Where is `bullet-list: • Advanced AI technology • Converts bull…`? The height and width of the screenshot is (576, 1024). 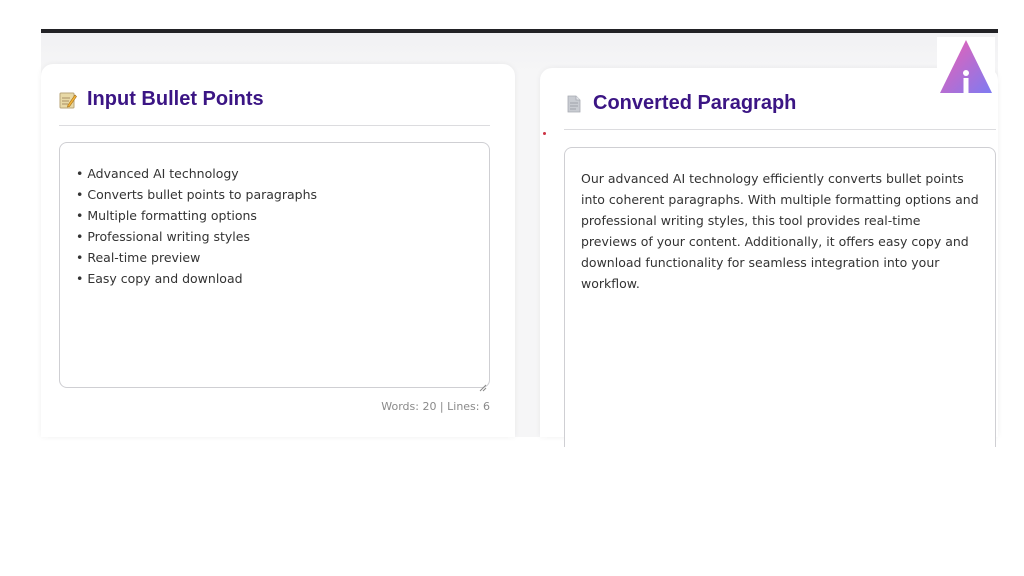
bullet-list: • Advanced AI technology • Converts bull… is located at coordinates (274, 226).